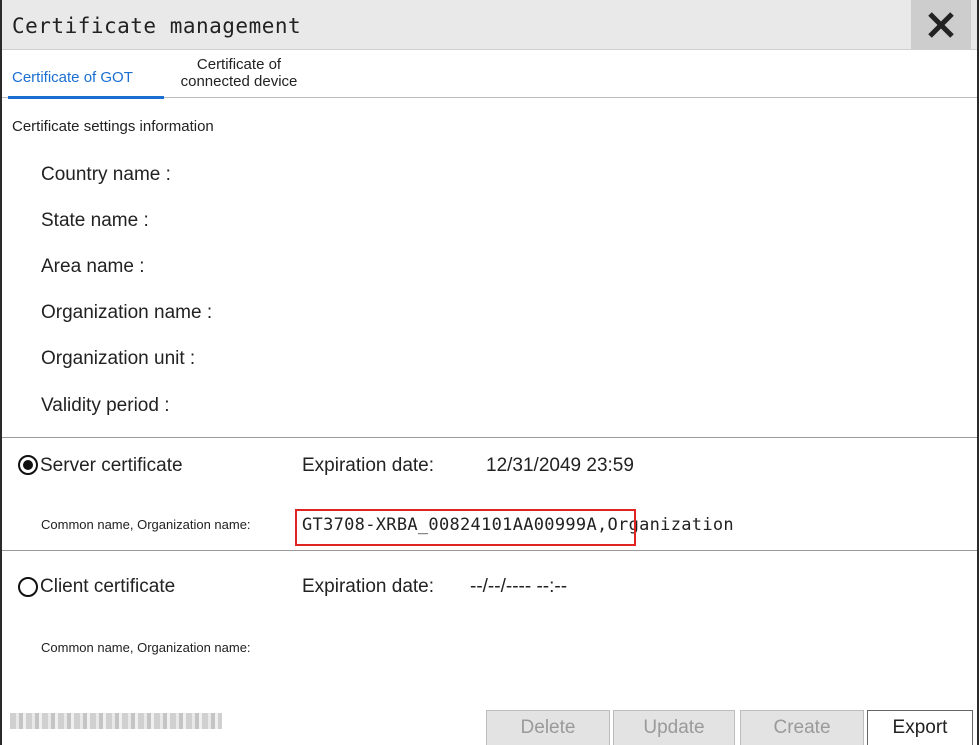  I want to click on client-common-name-label: Common name, Organization name:, so click(146, 647).